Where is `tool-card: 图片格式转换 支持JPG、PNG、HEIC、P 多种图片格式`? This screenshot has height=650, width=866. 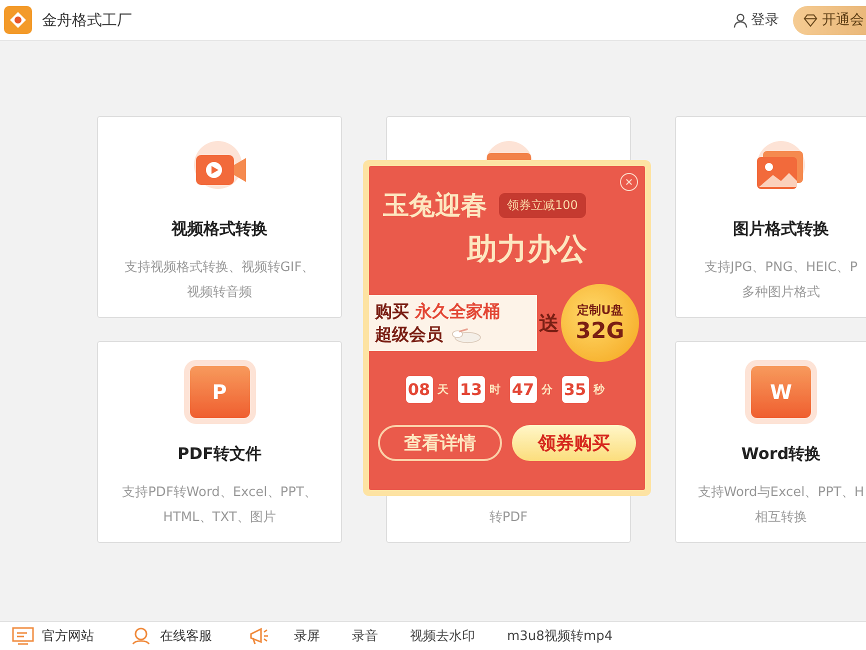 tool-card: 图片格式转换 支持JPG、PNG、HEIC、P 多种图片格式 is located at coordinates (770, 217).